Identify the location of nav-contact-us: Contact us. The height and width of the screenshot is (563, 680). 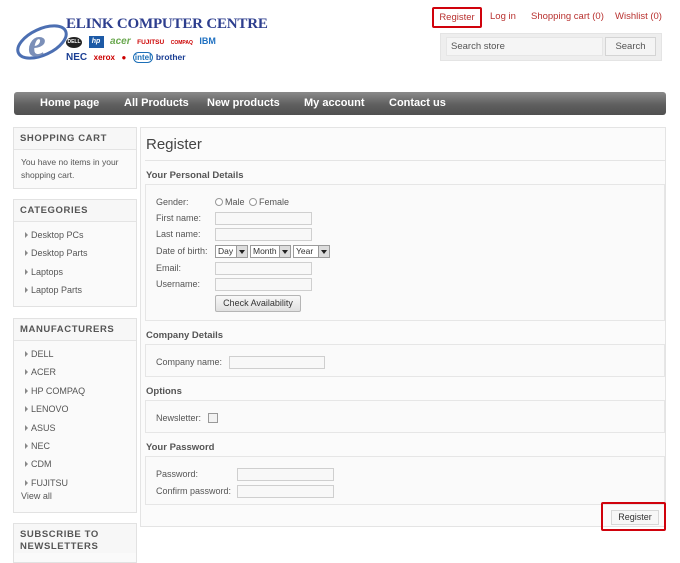
(417, 103).